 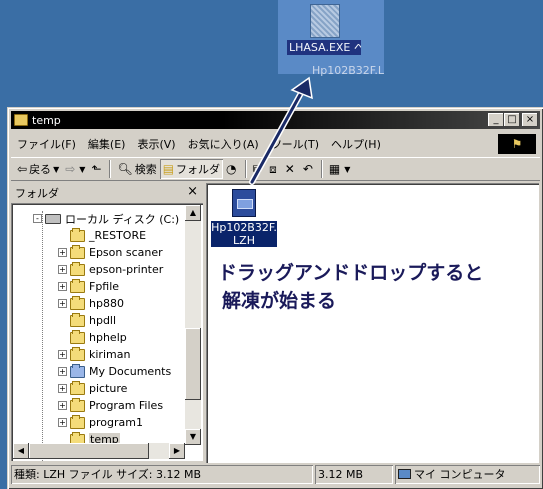 I want to click on tree-item-hpdll: hpdll, so click(x=87, y=320).